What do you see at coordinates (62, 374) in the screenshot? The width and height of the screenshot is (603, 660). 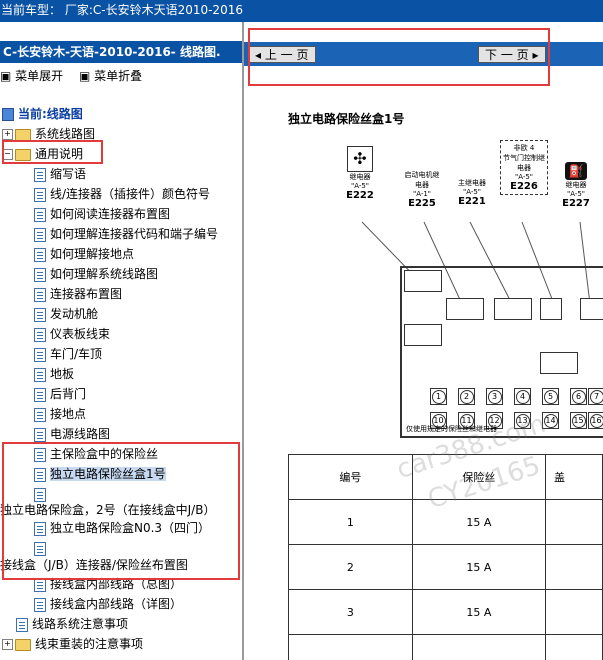 I see `tree-label: 地板` at bounding box center [62, 374].